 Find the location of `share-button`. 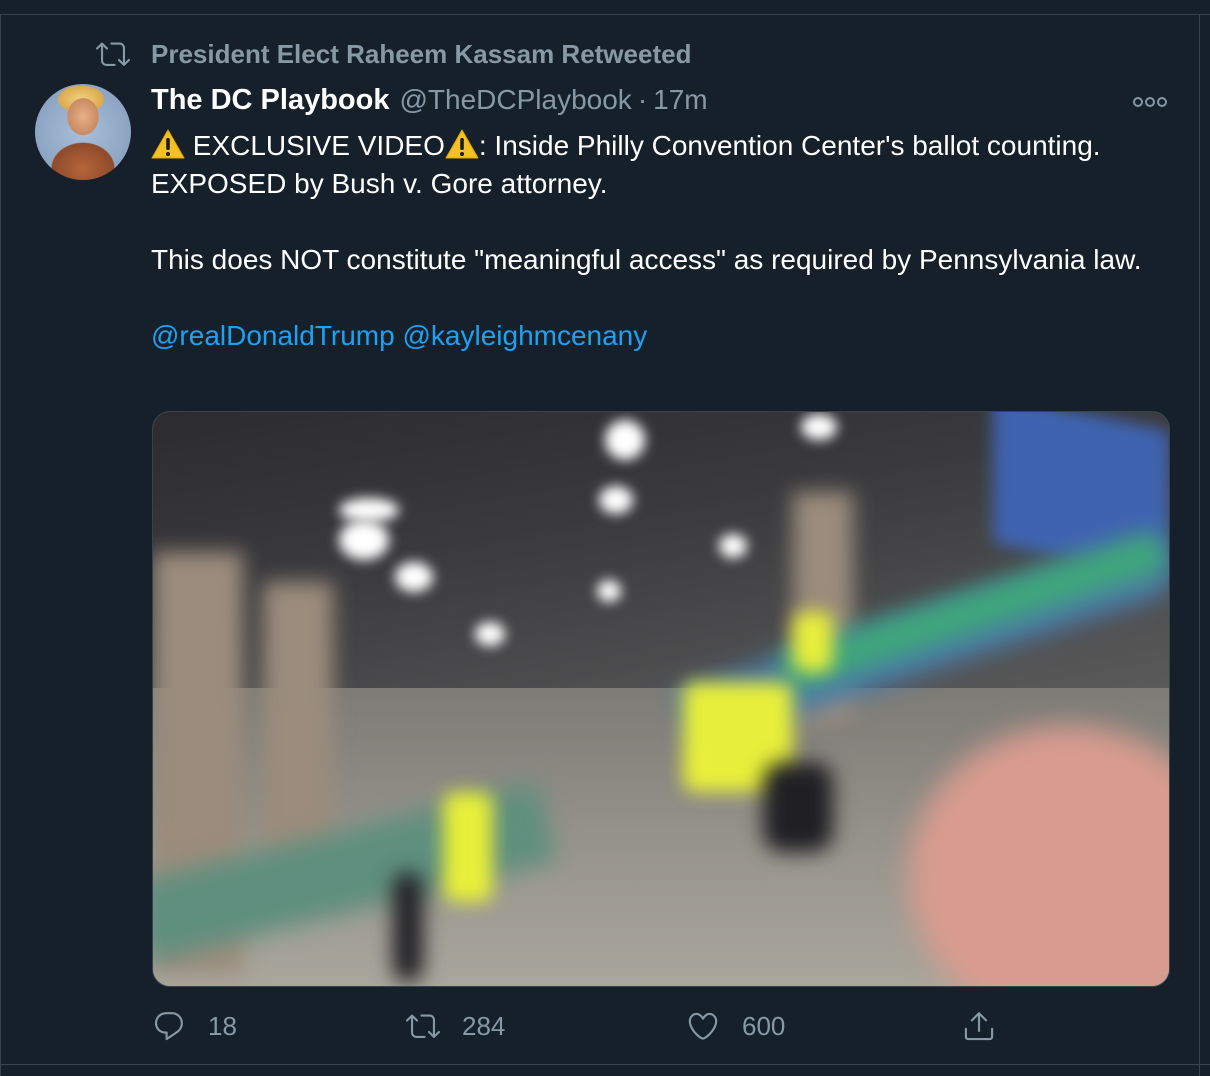

share-button is located at coordinates (979, 1026).